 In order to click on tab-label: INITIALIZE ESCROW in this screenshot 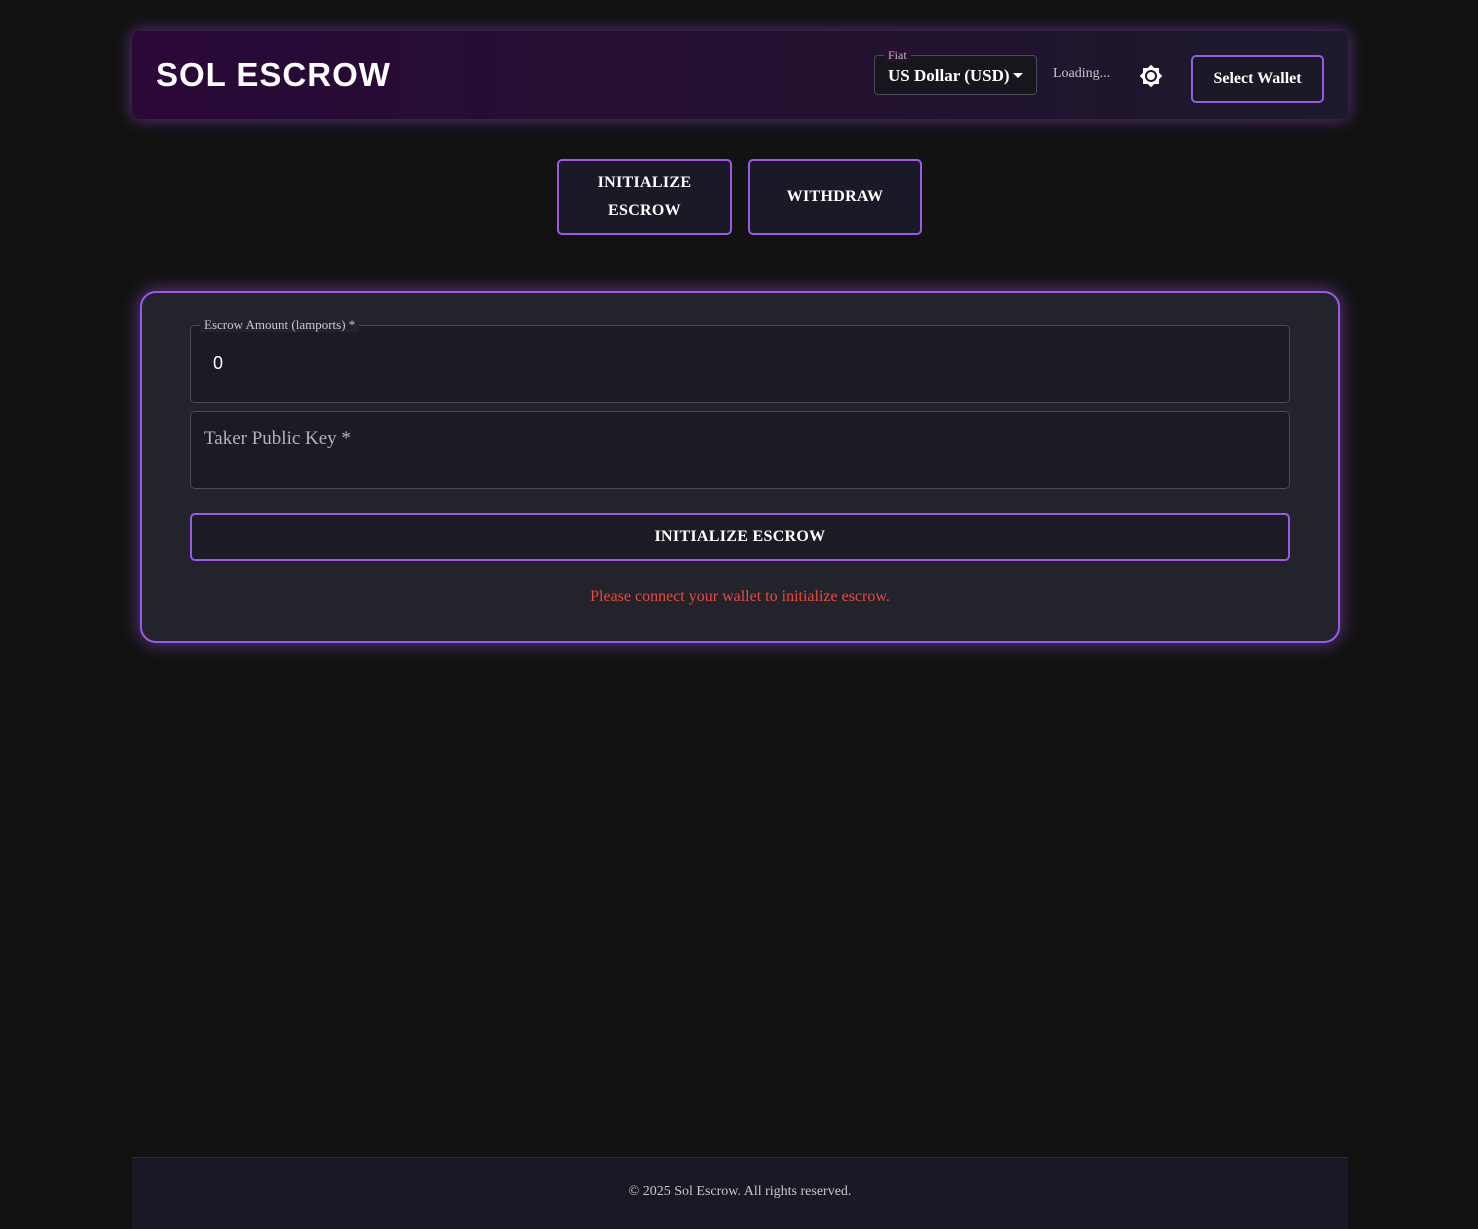, I will do `click(644, 196)`.